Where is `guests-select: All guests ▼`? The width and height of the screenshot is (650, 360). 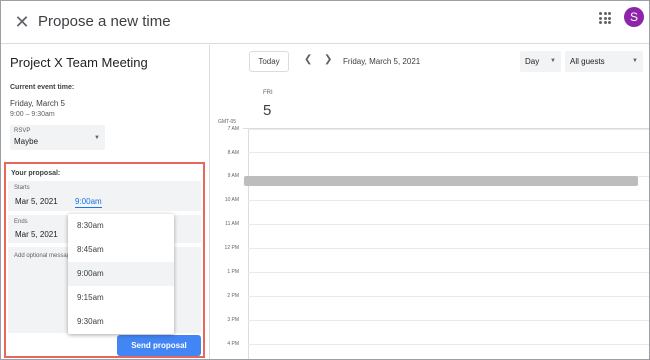 guests-select: All guests ▼ is located at coordinates (604, 61).